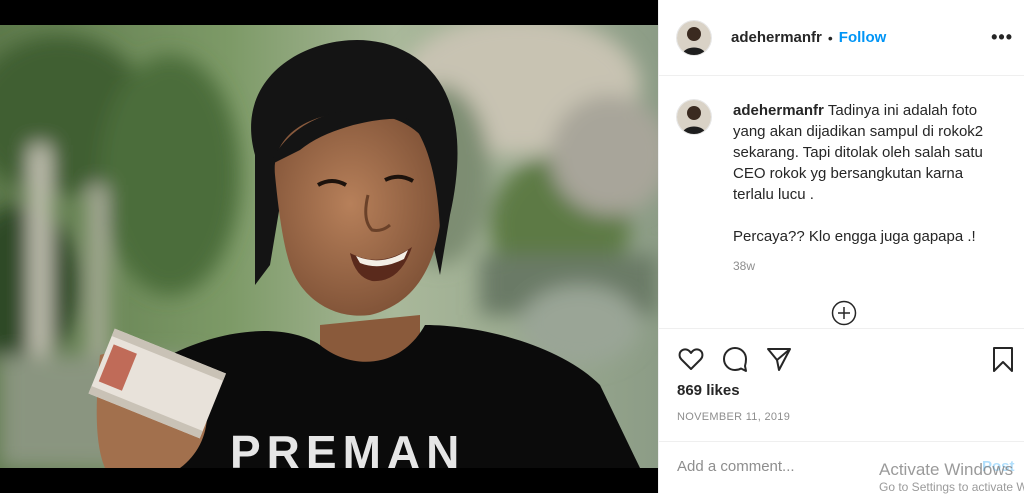 The image size is (1024, 494). What do you see at coordinates (694, 117) in the screenshot?
I see `caption-avatar` at bounding box center [694, 117].